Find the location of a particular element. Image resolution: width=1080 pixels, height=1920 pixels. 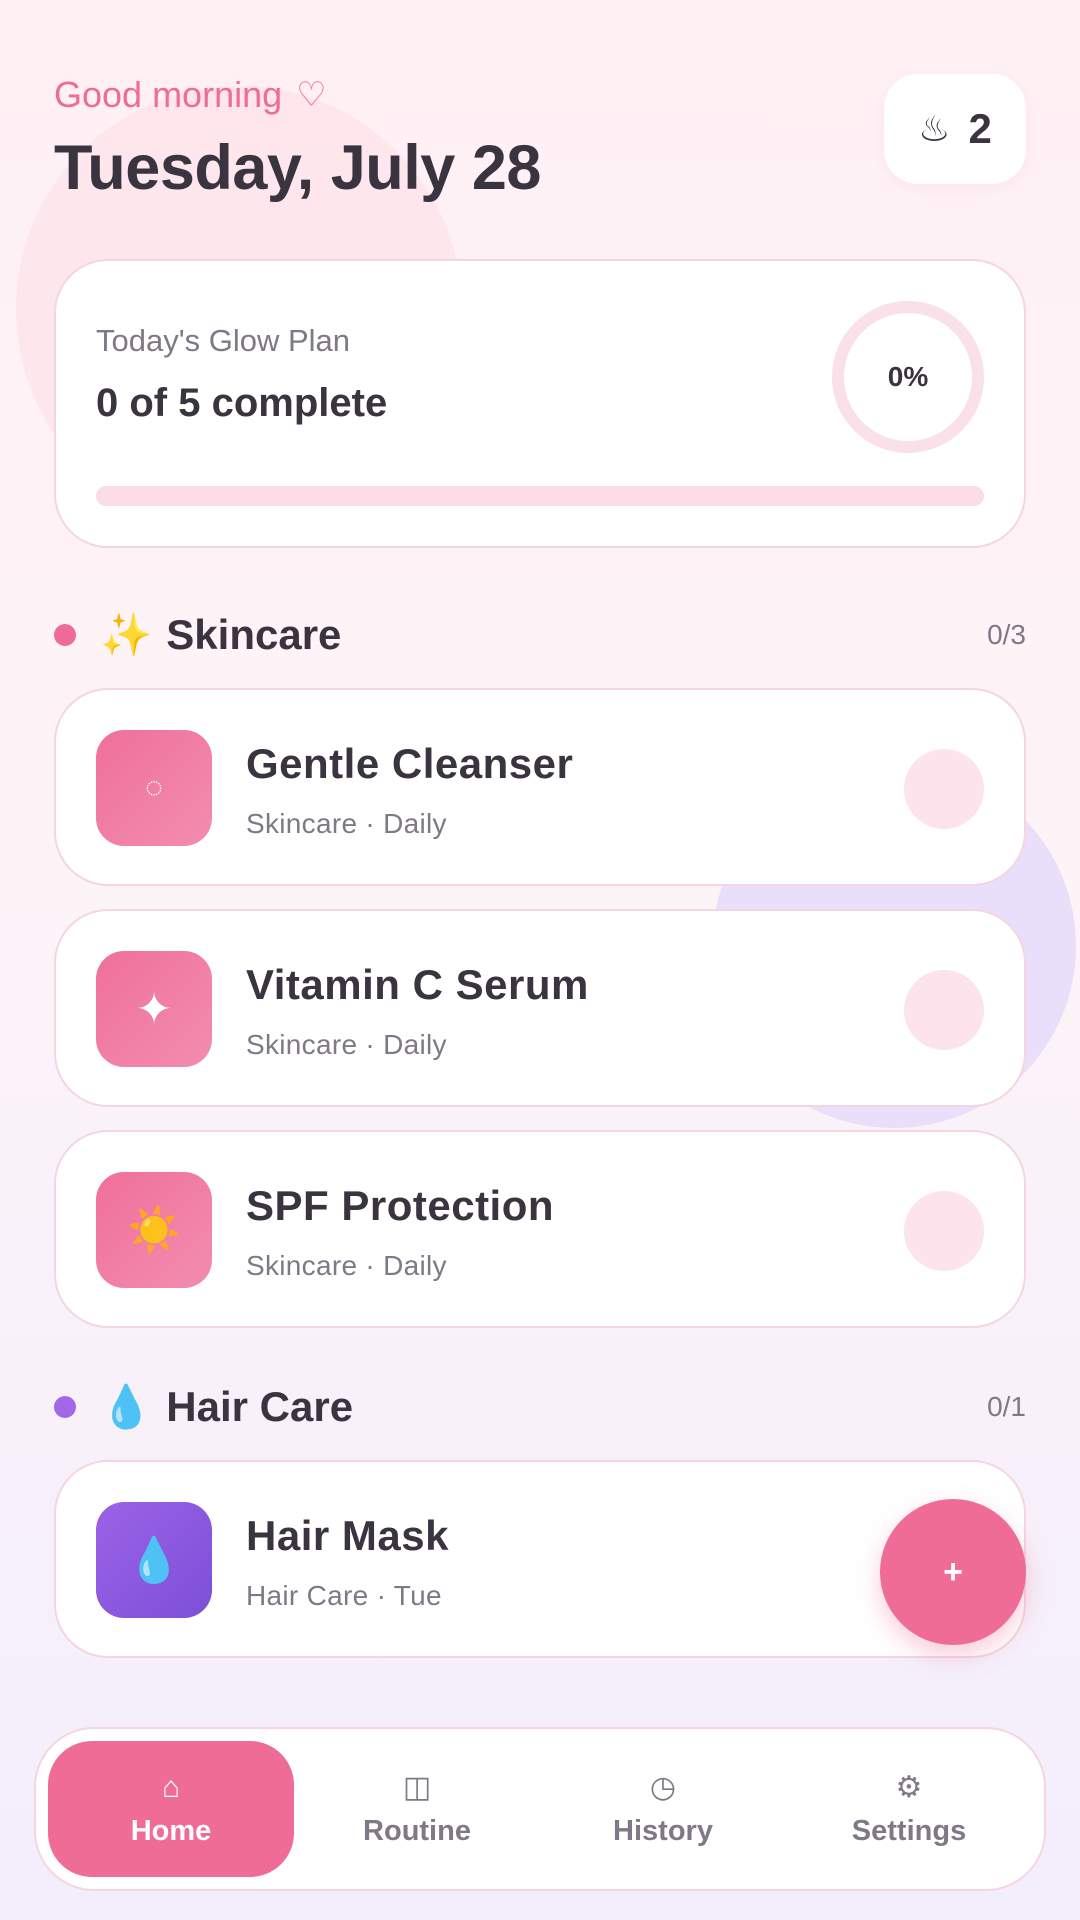

item-meta: Hair Care · Tue is located at coordinates (344, 1595).